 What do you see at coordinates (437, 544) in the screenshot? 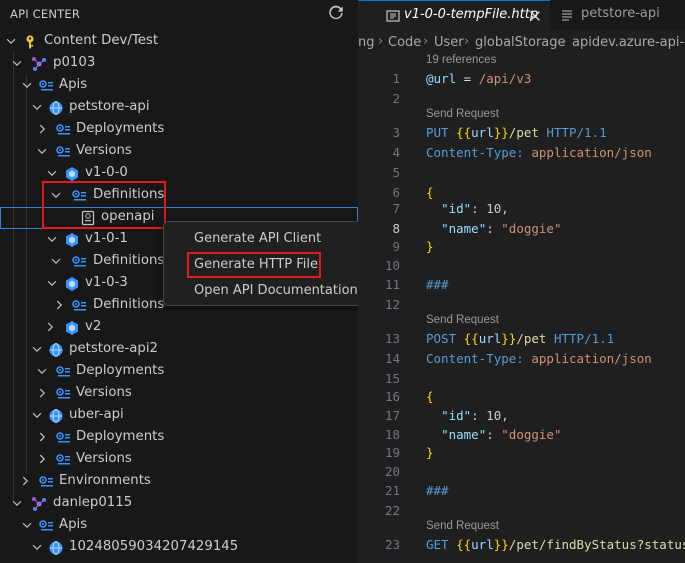
I see `code-token: GET` at bounding box center [437, 544].